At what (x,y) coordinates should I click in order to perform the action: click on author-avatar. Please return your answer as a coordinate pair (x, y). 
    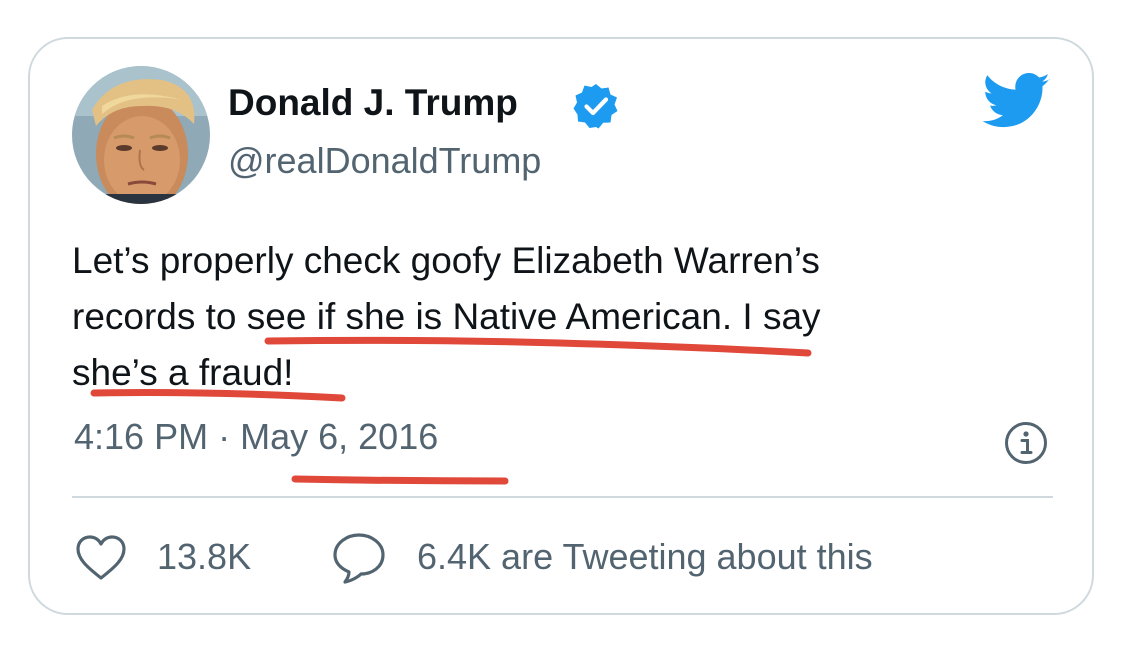
    Looking at the image, I should click on (141, 135).